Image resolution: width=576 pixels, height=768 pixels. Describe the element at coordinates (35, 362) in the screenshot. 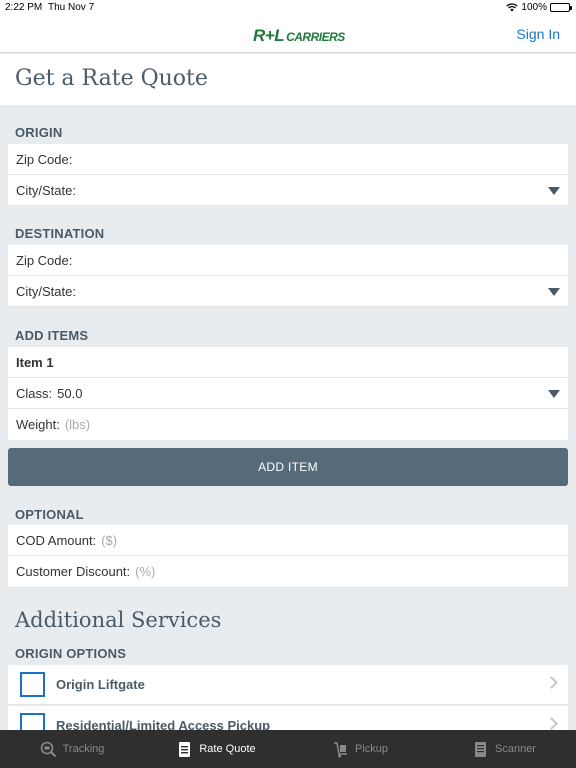

I see `item-title: Item 1` at that location.